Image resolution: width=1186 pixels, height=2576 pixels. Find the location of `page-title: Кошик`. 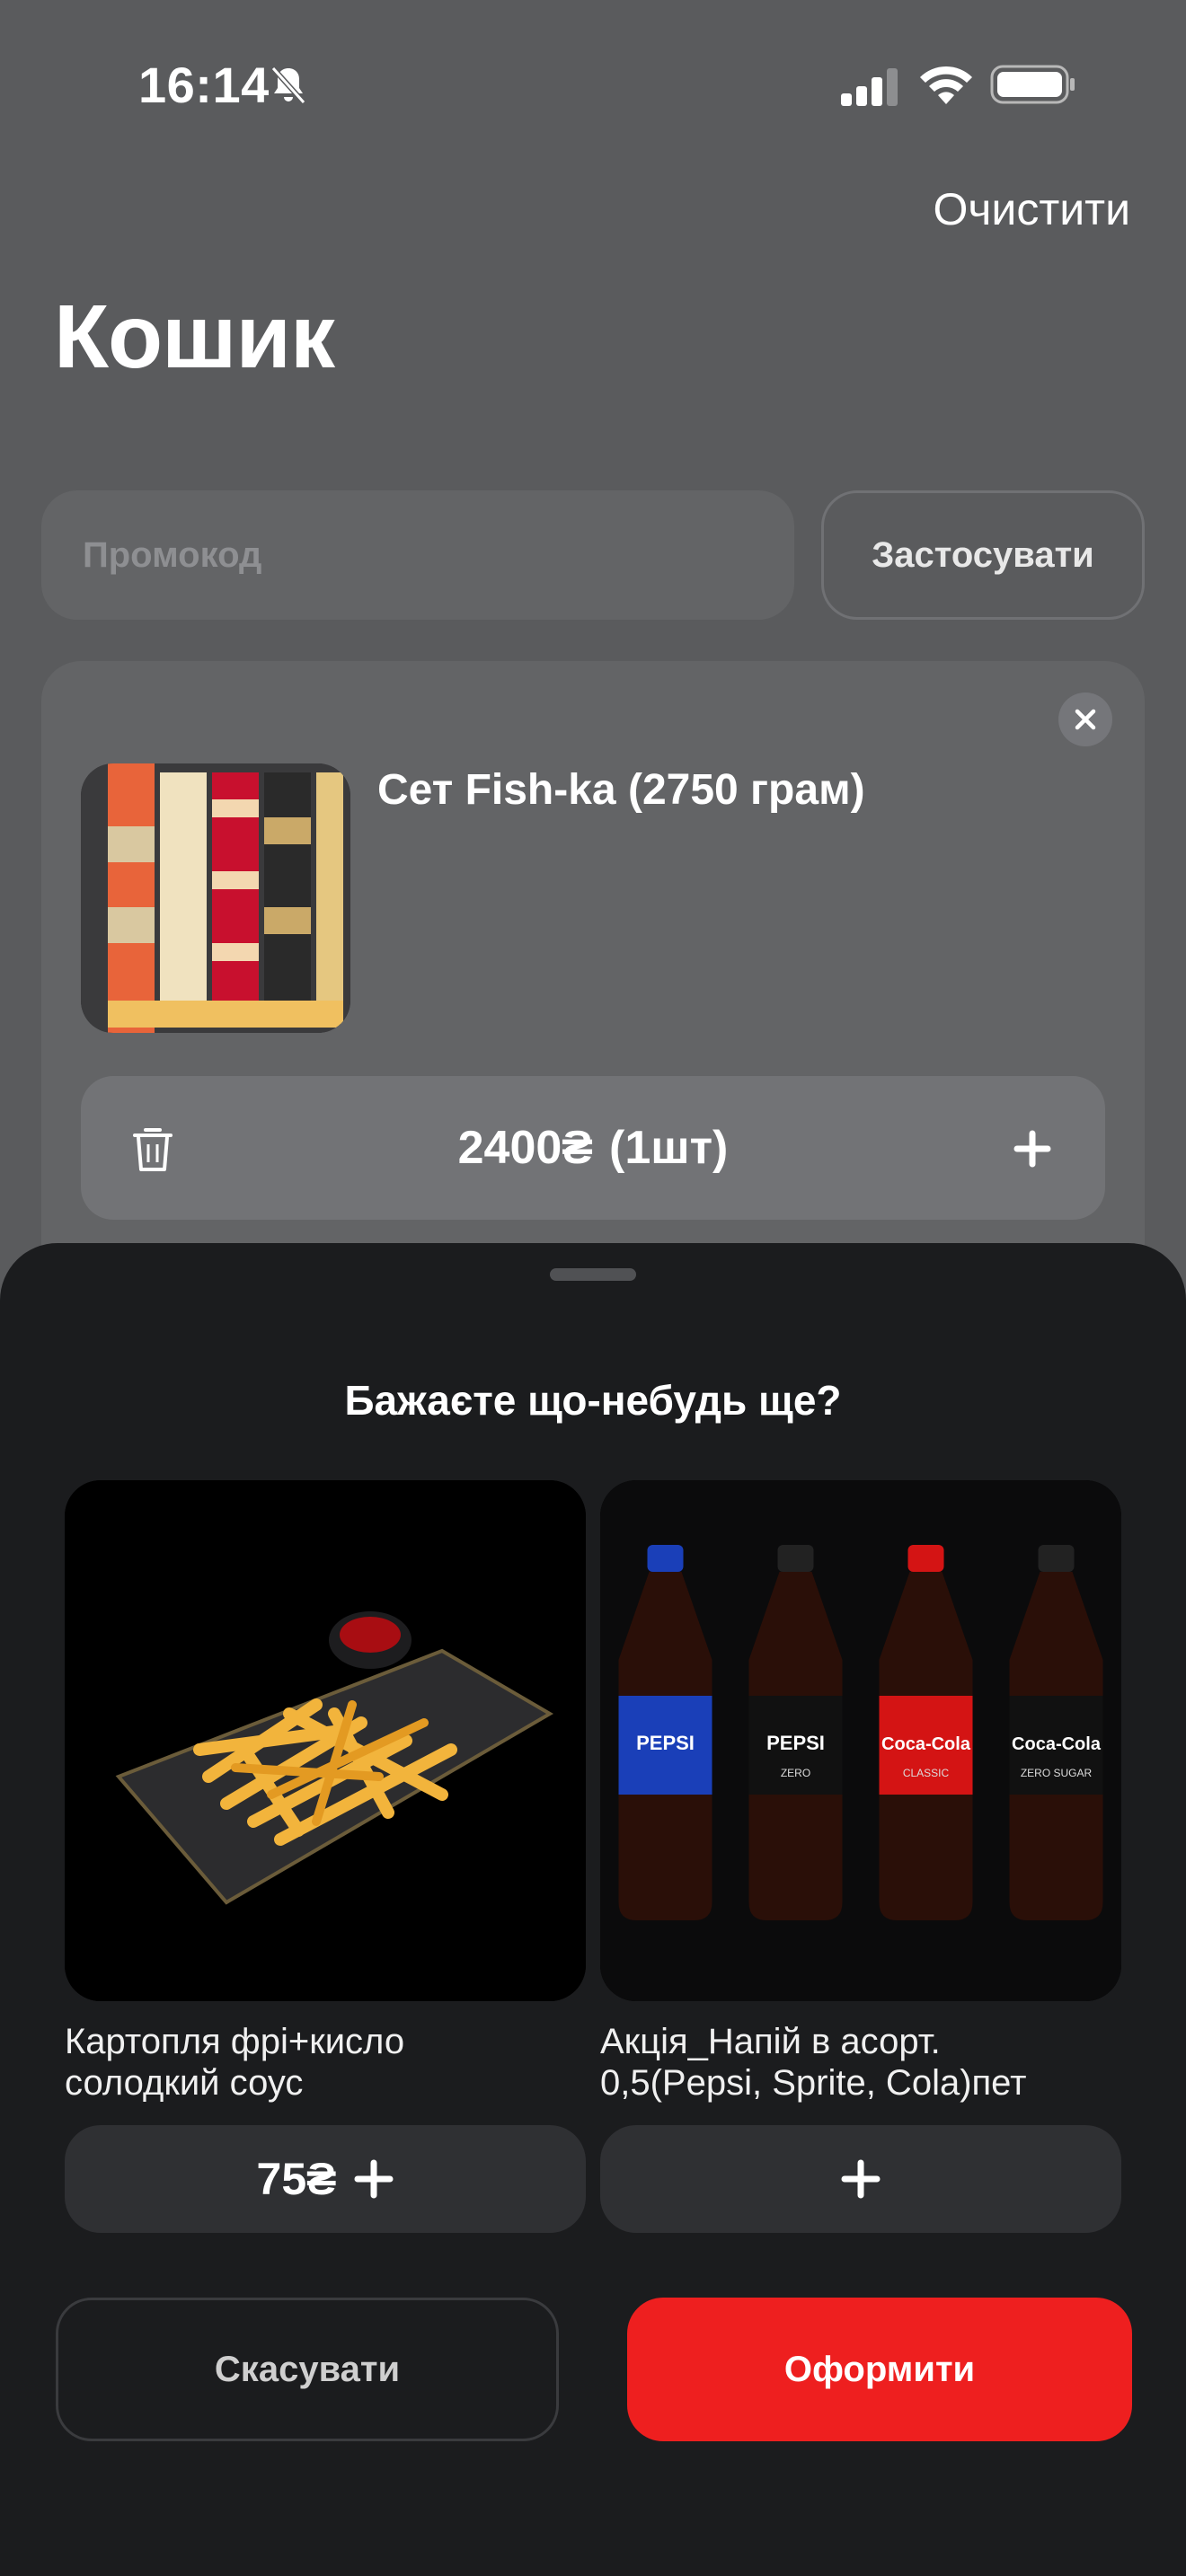

page-title: Кошик is located at coordinates (194, 337).